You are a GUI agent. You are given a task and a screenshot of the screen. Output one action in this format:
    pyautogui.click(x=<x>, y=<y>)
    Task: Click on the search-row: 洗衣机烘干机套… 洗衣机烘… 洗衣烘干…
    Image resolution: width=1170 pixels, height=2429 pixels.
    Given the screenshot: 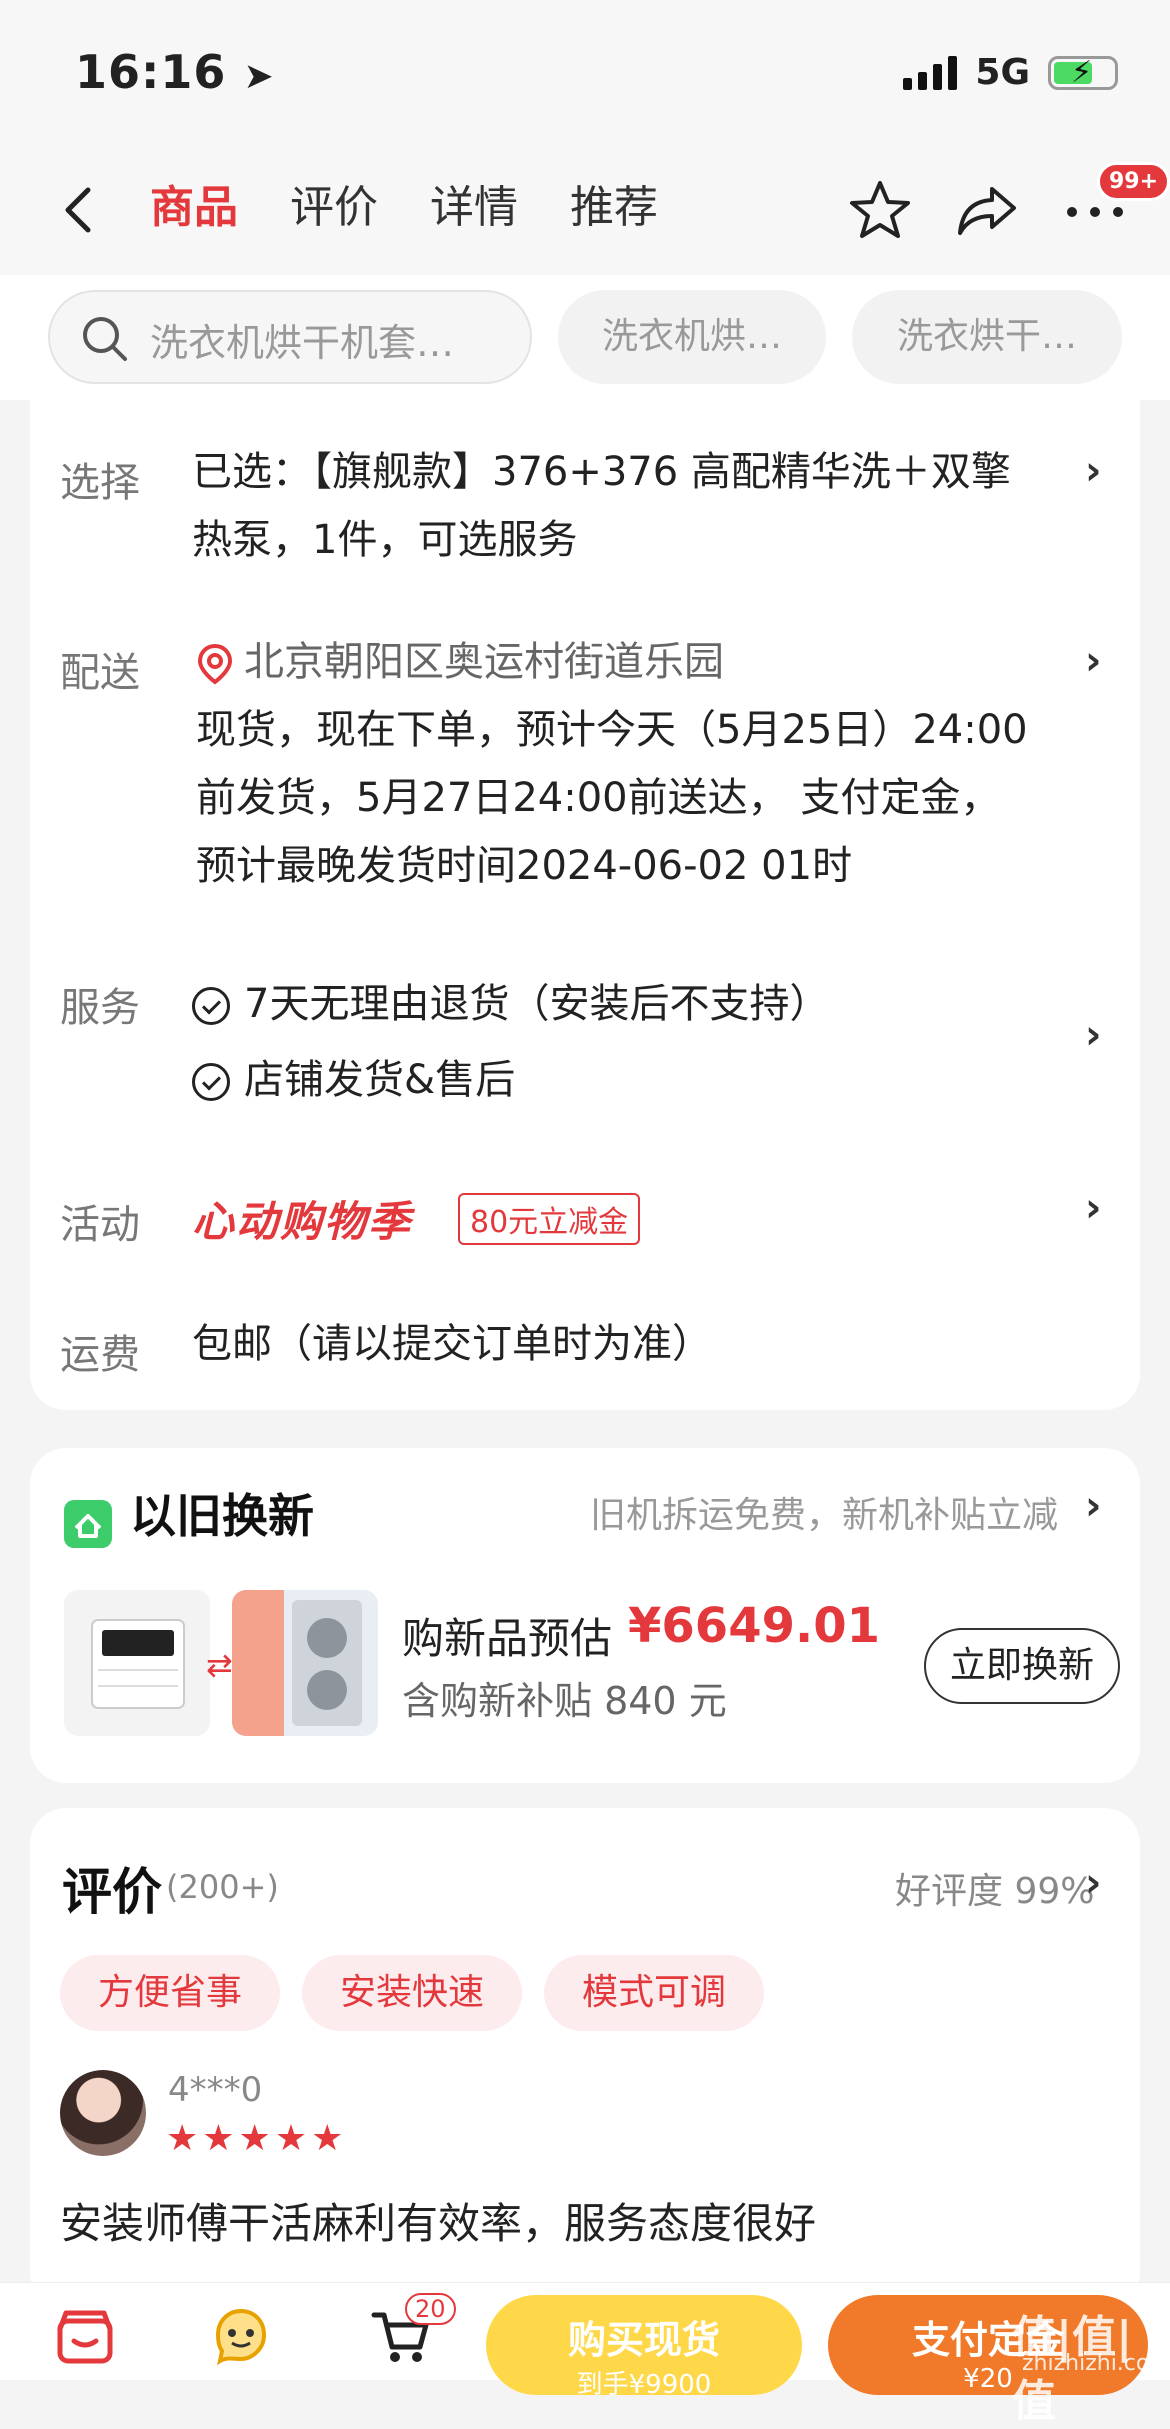 What is the action you would take?
    pyautogui.click(x=585, y=337)
    